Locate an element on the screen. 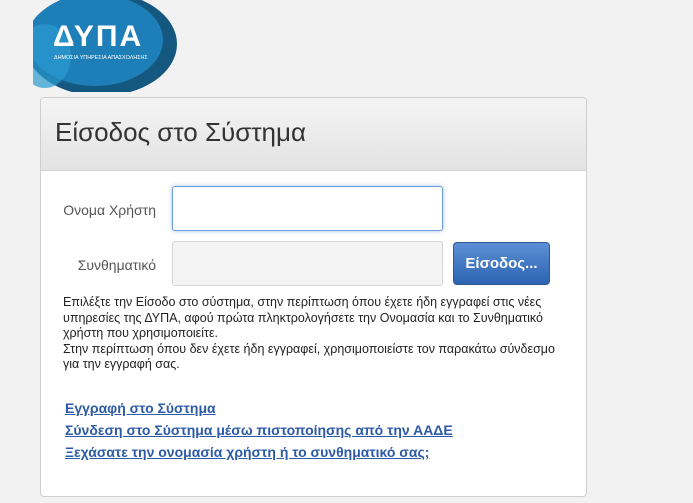 This screenshot has height=503, width=693. dypa-logo: ΔΥΠΑ ΔΗΜΟΣΙΑ ΥΠΗΡΕΣΙΑ ΑΠΑΣΧΟΛΗΣΗΣ is located at coordinates (99, 48).